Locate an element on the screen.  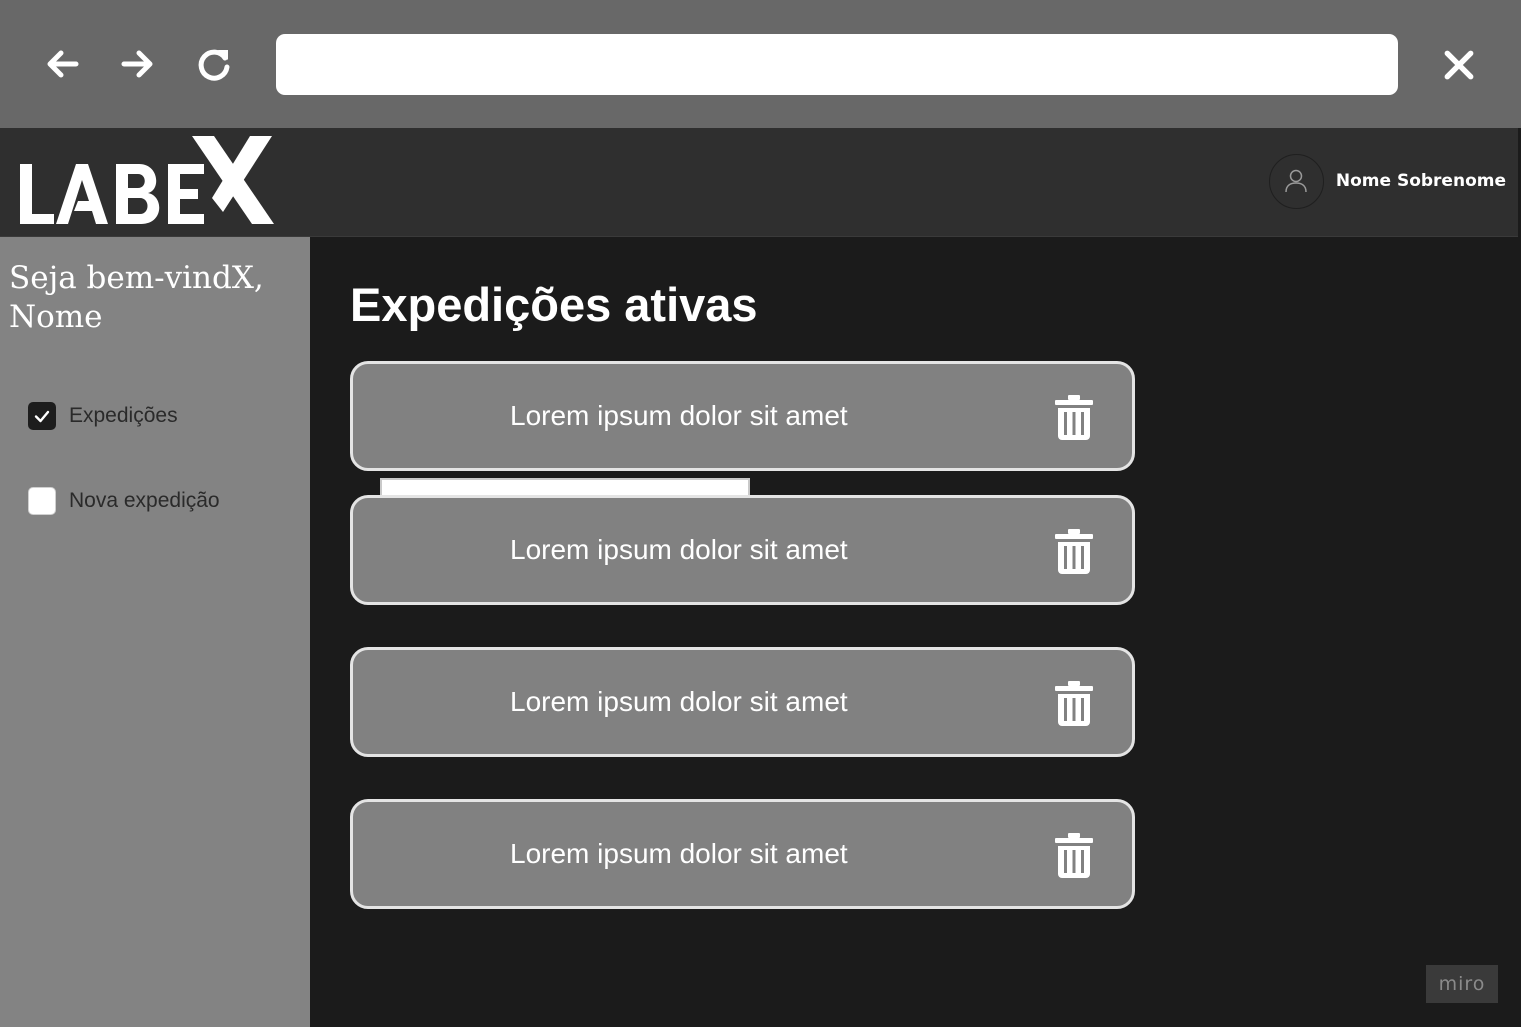
page-title: Expedições ativas is located at coordinates (554, 304).